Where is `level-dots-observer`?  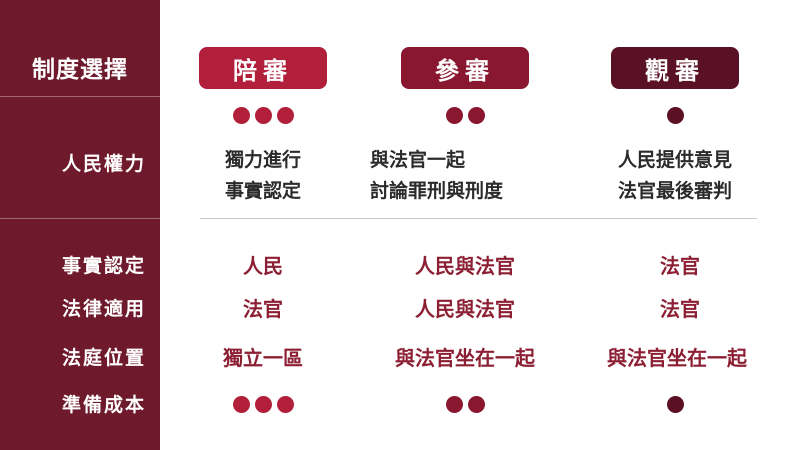
level-dots-observer is located at coordinates (675, 115).